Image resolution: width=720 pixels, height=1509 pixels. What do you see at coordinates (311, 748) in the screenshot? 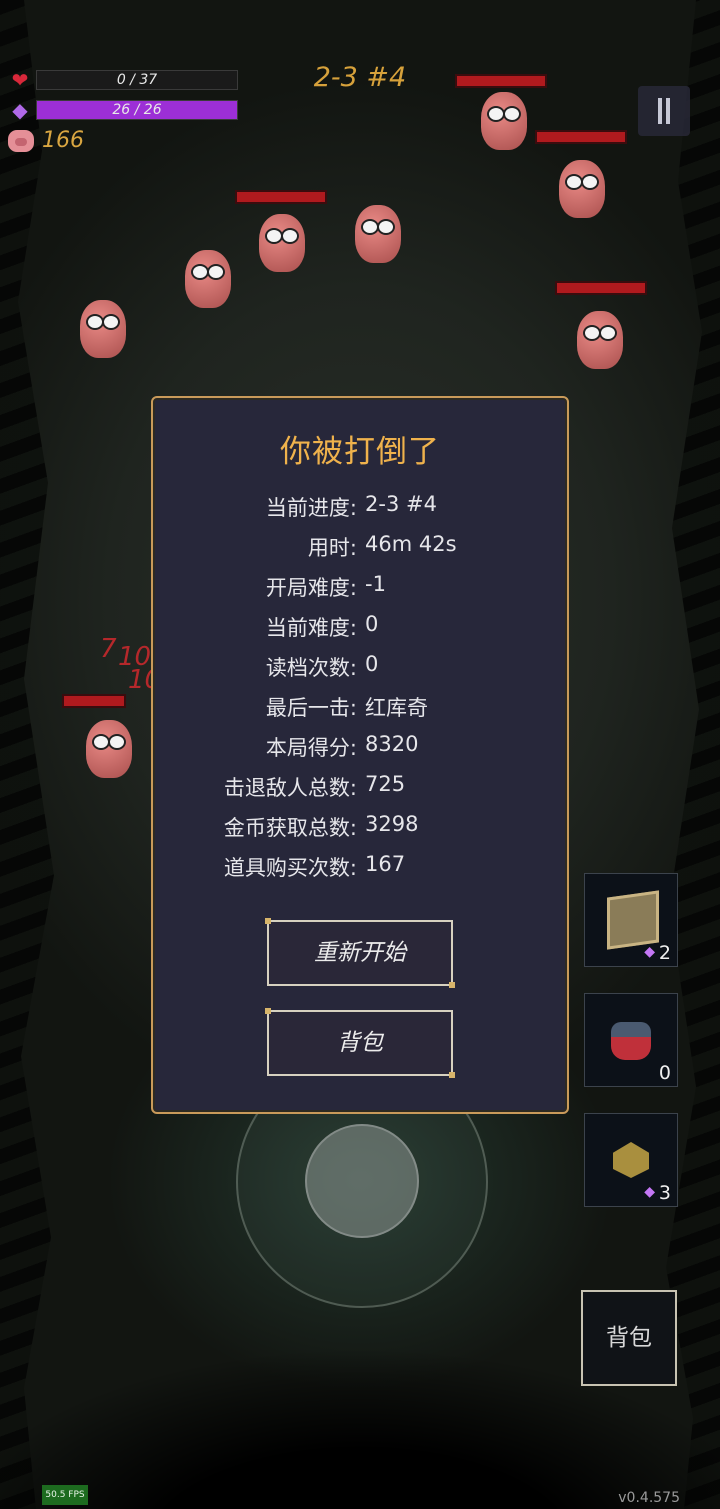
I see `stat-label: 本局得分:` at bounding box center [311, 748].